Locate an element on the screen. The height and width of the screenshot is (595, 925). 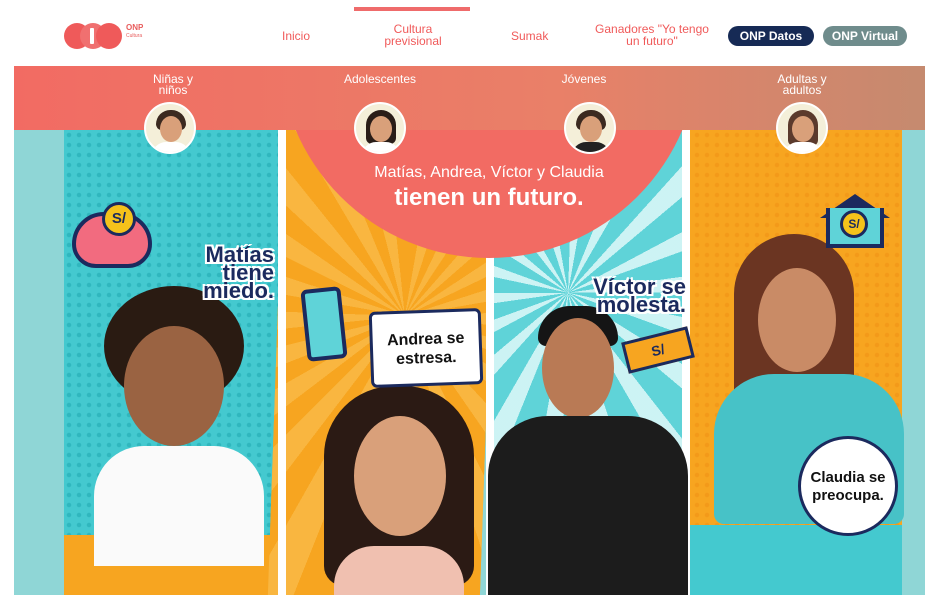
onp-logo: ONP Cultura is located at coordinates (117, 36).